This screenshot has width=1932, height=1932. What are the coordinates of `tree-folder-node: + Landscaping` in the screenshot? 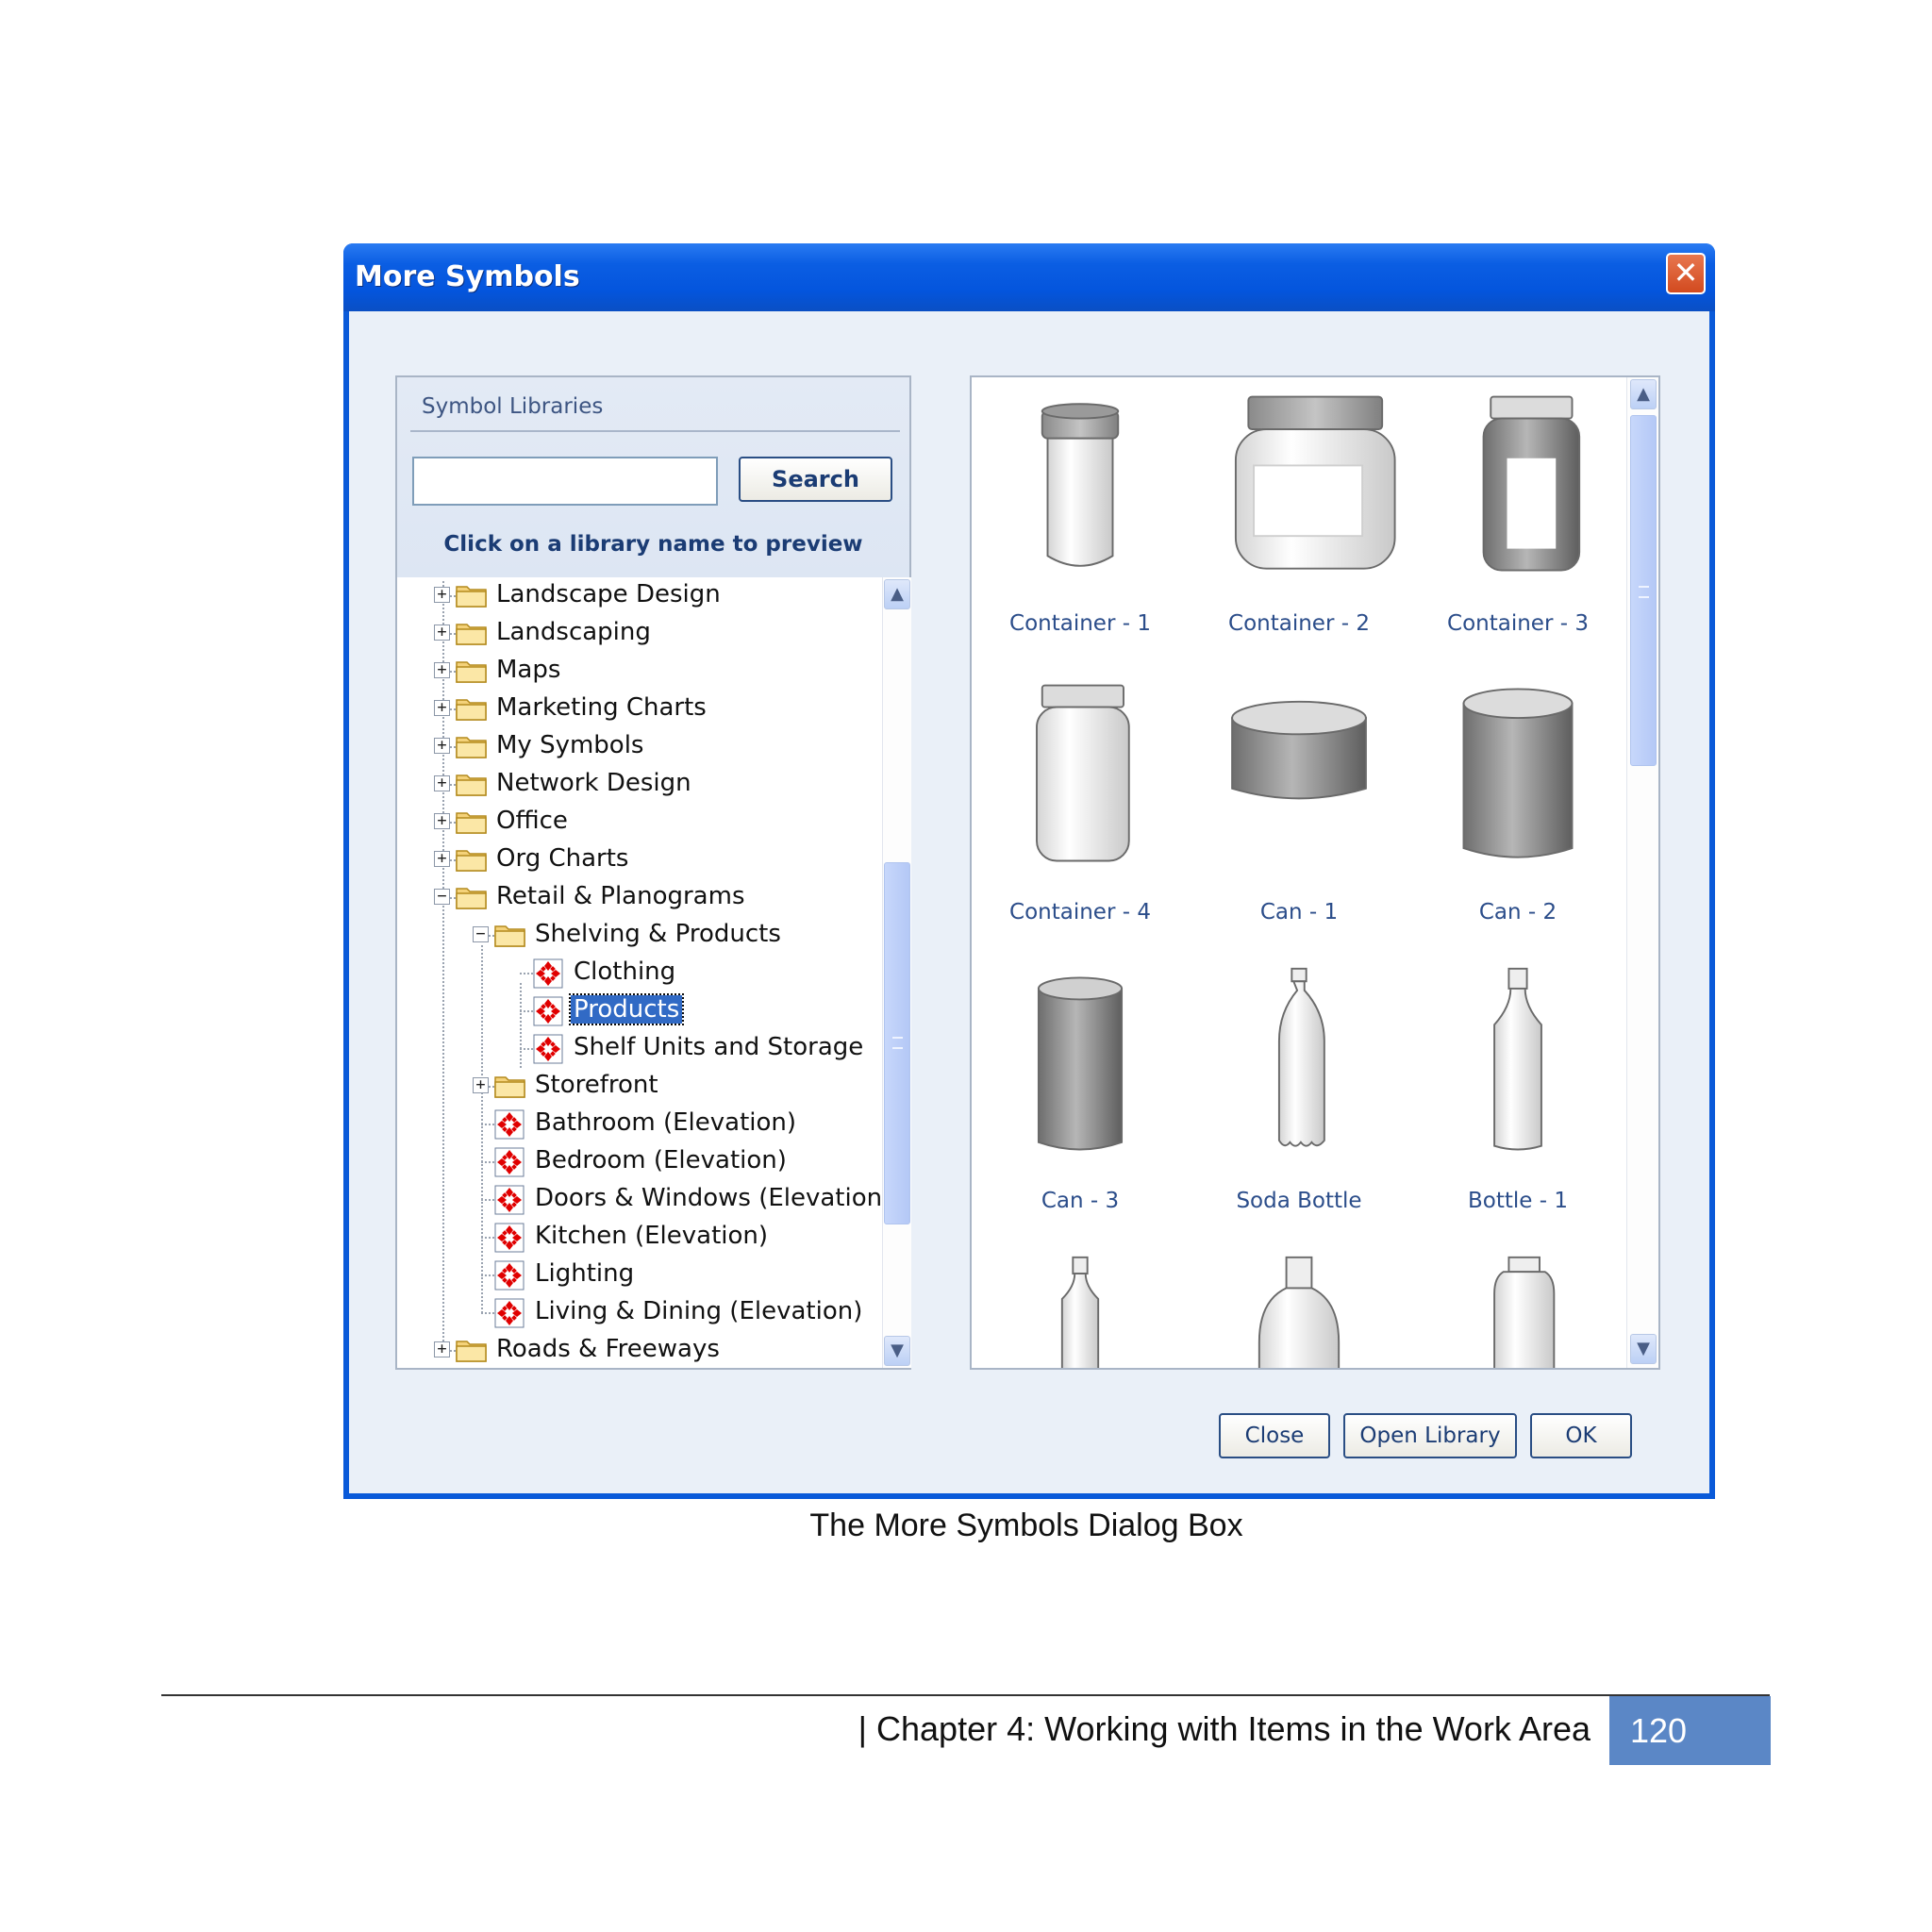 It's located at (637, 634).